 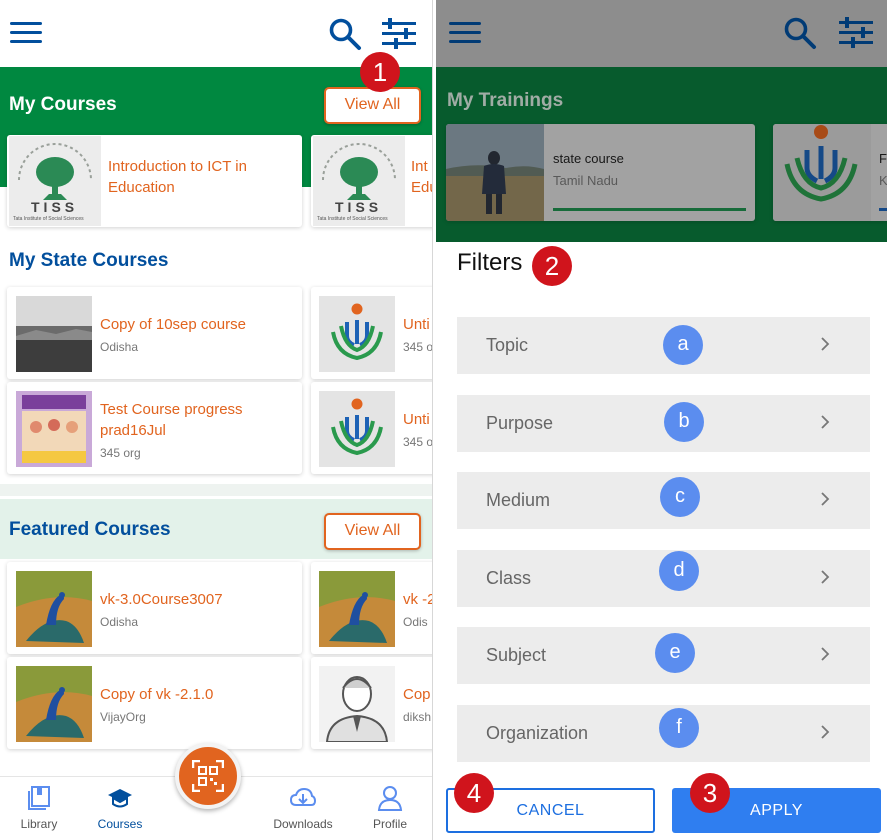 I want to click on course-card: Copy of vk -2.1.0 VijayOrg, so click(x=154, y=703).